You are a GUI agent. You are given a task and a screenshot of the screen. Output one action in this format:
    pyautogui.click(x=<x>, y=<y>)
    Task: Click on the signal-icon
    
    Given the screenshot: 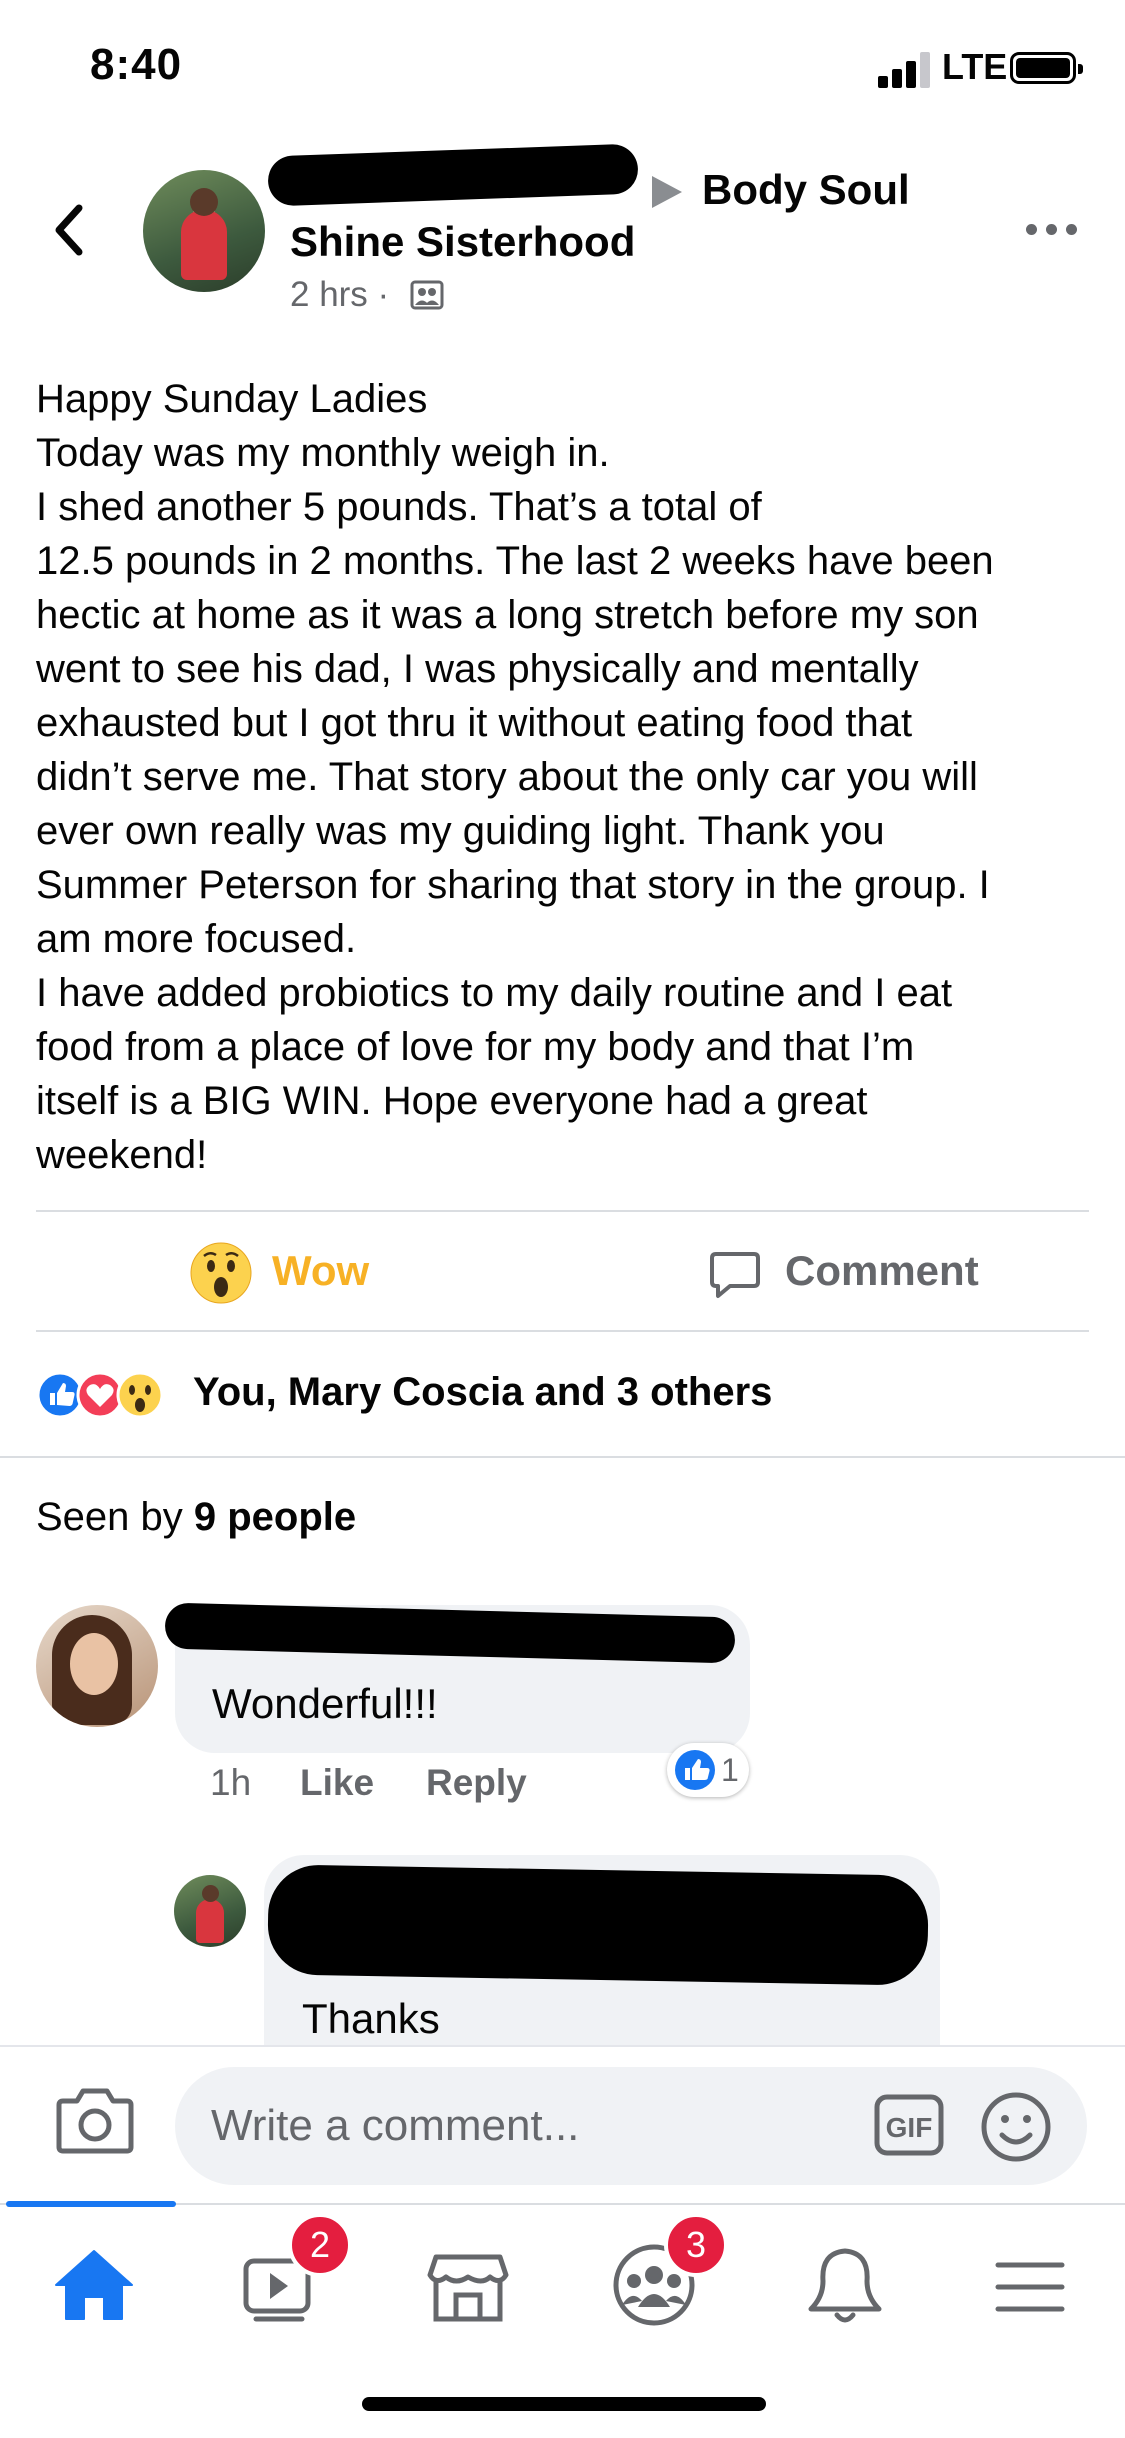 What is the action you would take?
    pyautogui.click(x=906, y=70)
    